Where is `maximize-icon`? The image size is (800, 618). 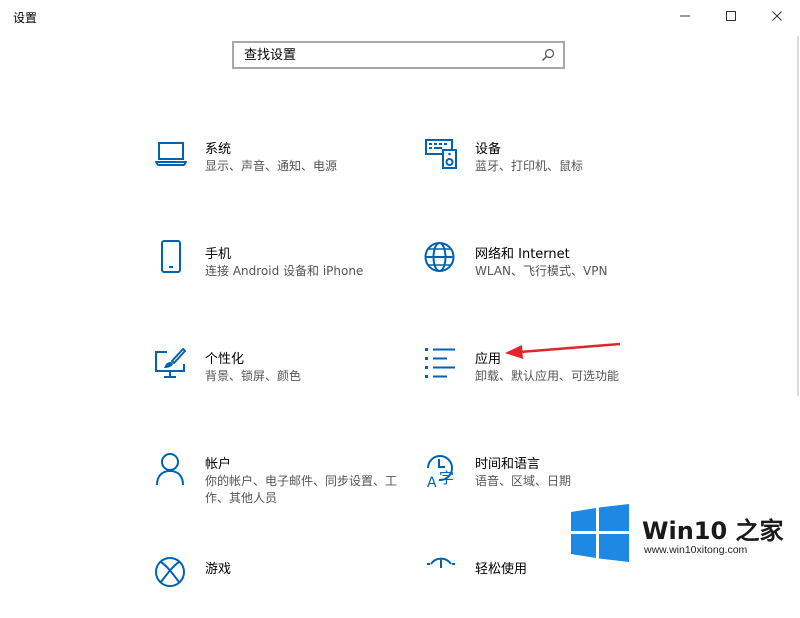
maximize-icon is located at coordinates (731, 16).